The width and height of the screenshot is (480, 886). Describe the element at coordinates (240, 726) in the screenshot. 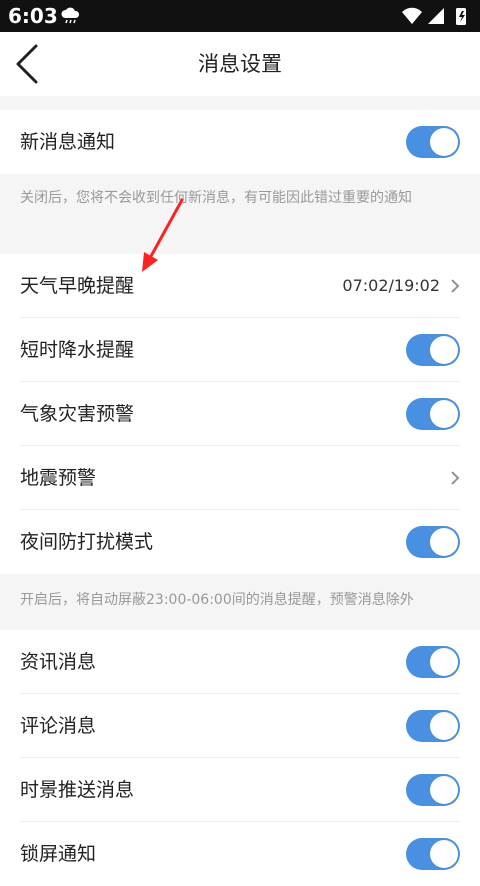

I see `row-comment-messages: 评论消息` at that location.